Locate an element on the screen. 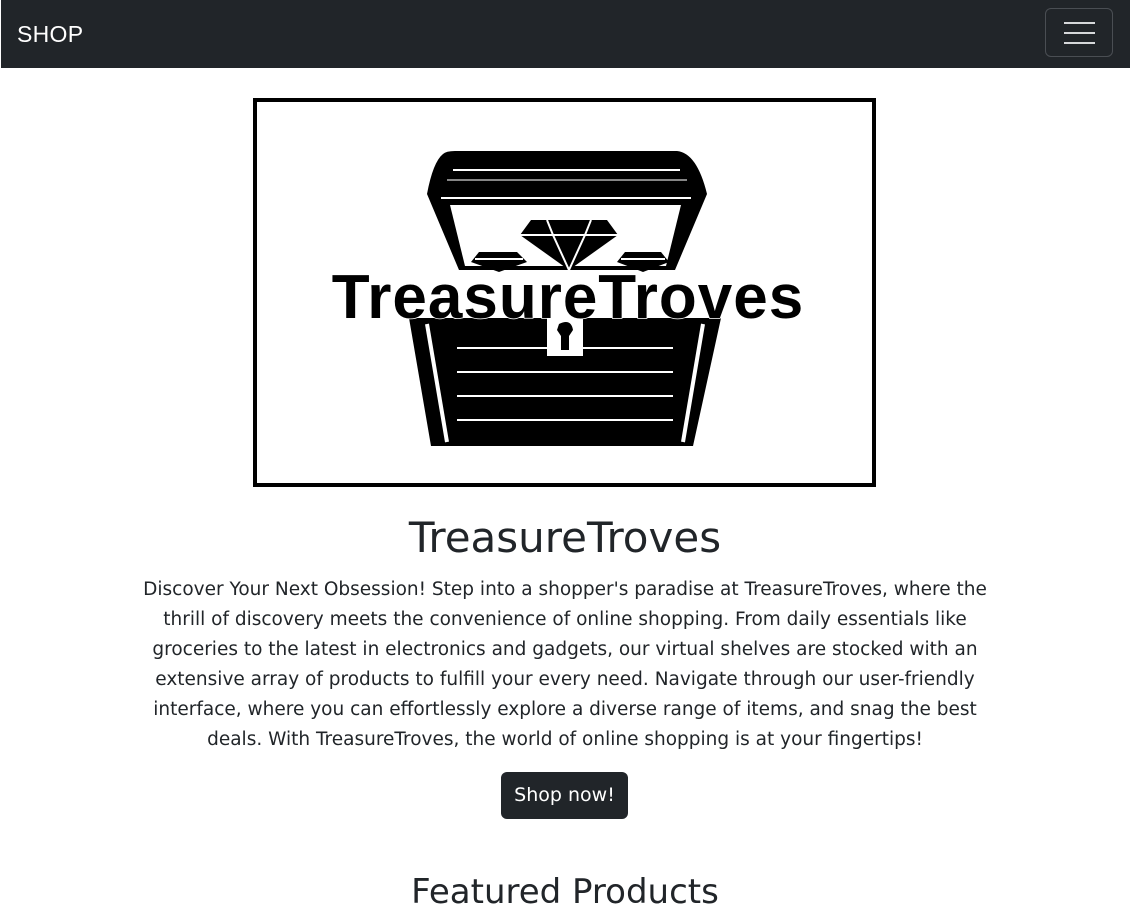 The width and height of the screenshot is (1130, 914). navbar-toggle-button is located at coordinates (1079, 32).